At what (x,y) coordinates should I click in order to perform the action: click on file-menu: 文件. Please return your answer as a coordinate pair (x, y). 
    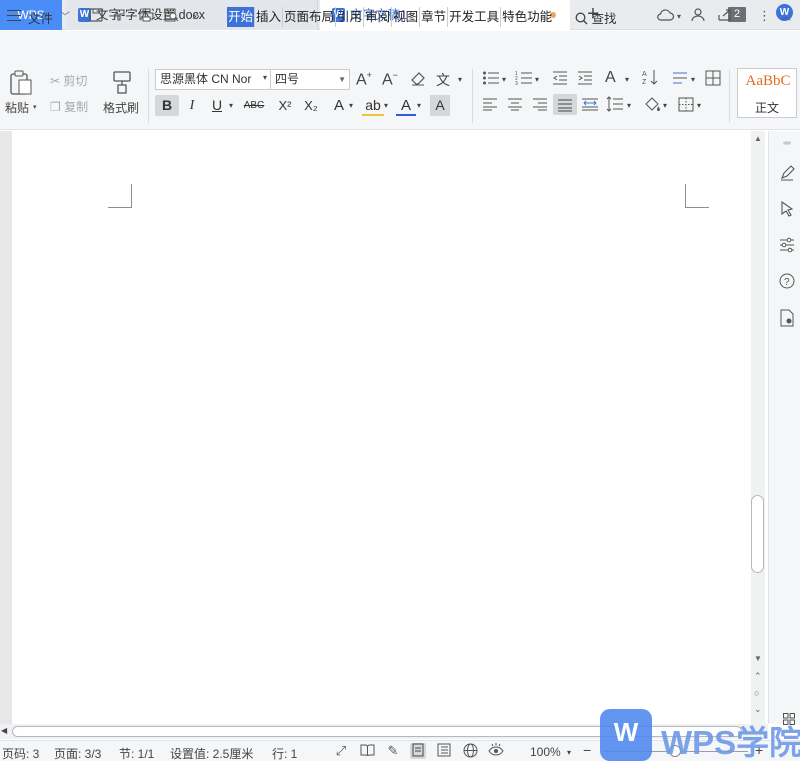
    Looking at the image, I should click on (40, 17).